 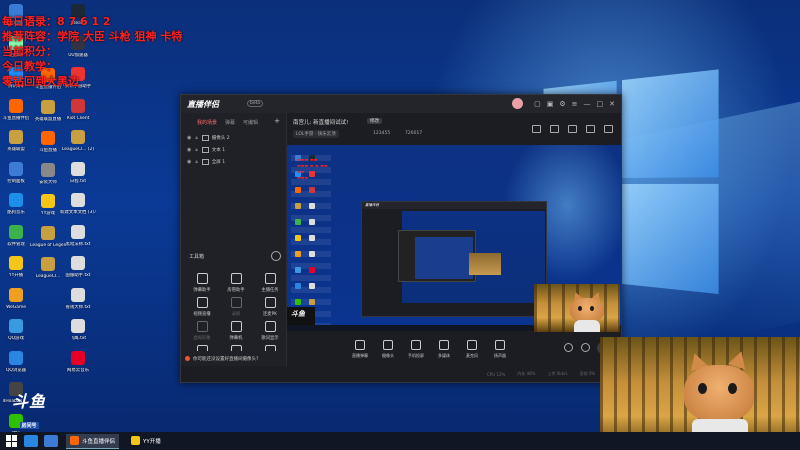 I want to click on bottom-tool-label: 摄像头, so click(x=388, y=356).